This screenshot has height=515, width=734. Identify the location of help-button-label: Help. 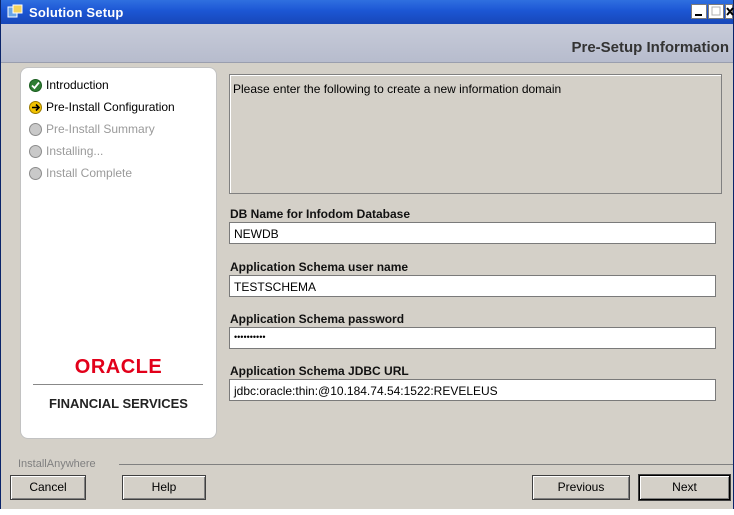
(164, 487).